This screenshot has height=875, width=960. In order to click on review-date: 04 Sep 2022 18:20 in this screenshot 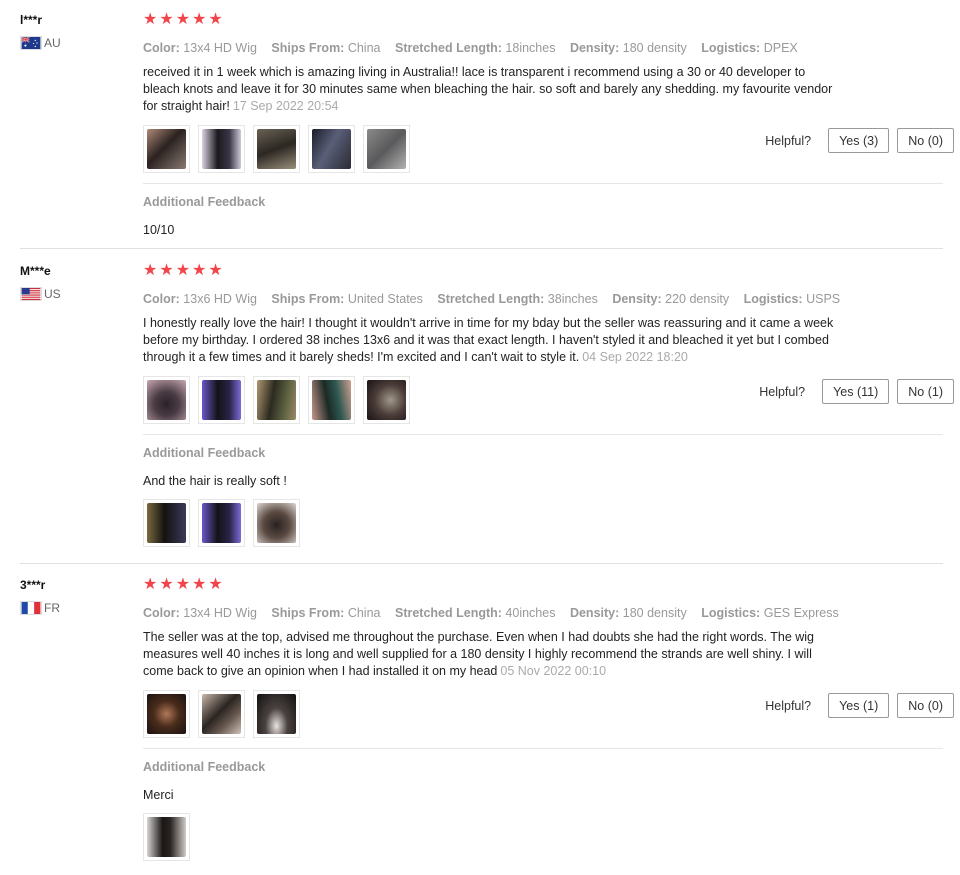, I will do `click(635, 357)`.